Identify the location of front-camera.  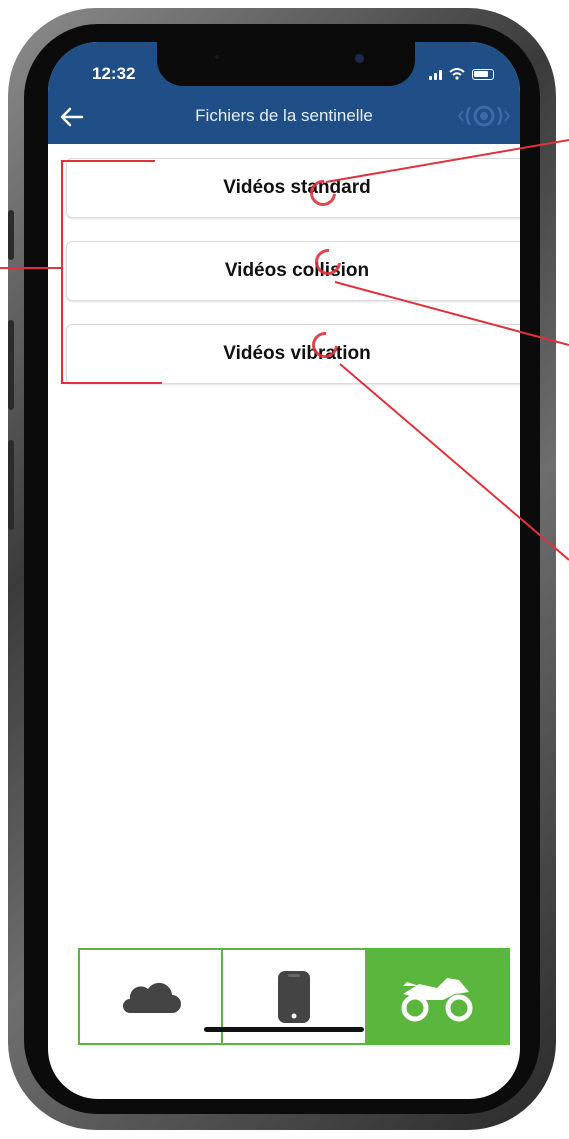
(359, 58).